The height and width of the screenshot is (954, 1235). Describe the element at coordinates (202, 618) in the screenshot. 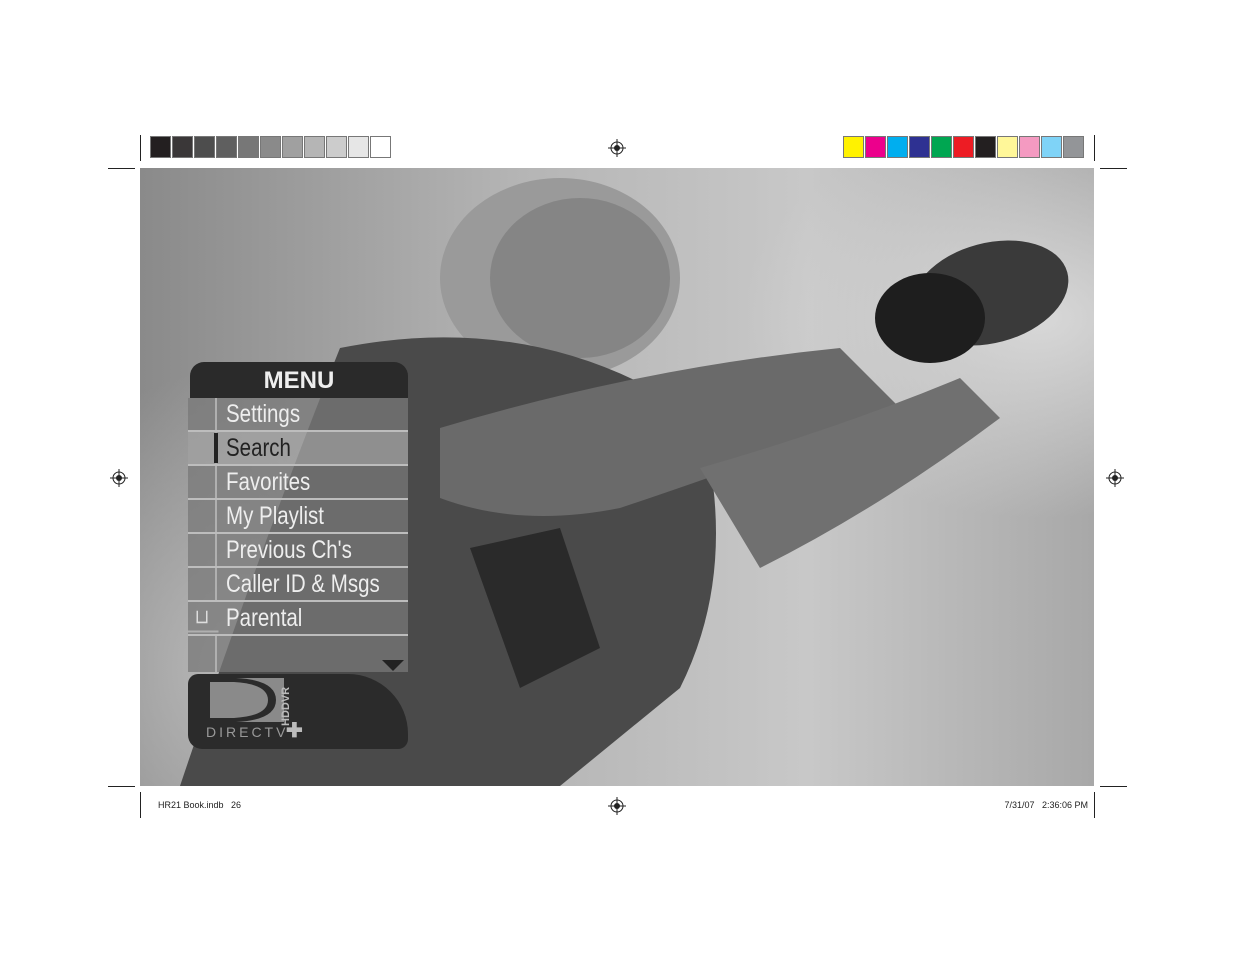

I see `lock-icon: ⊐` at that location.